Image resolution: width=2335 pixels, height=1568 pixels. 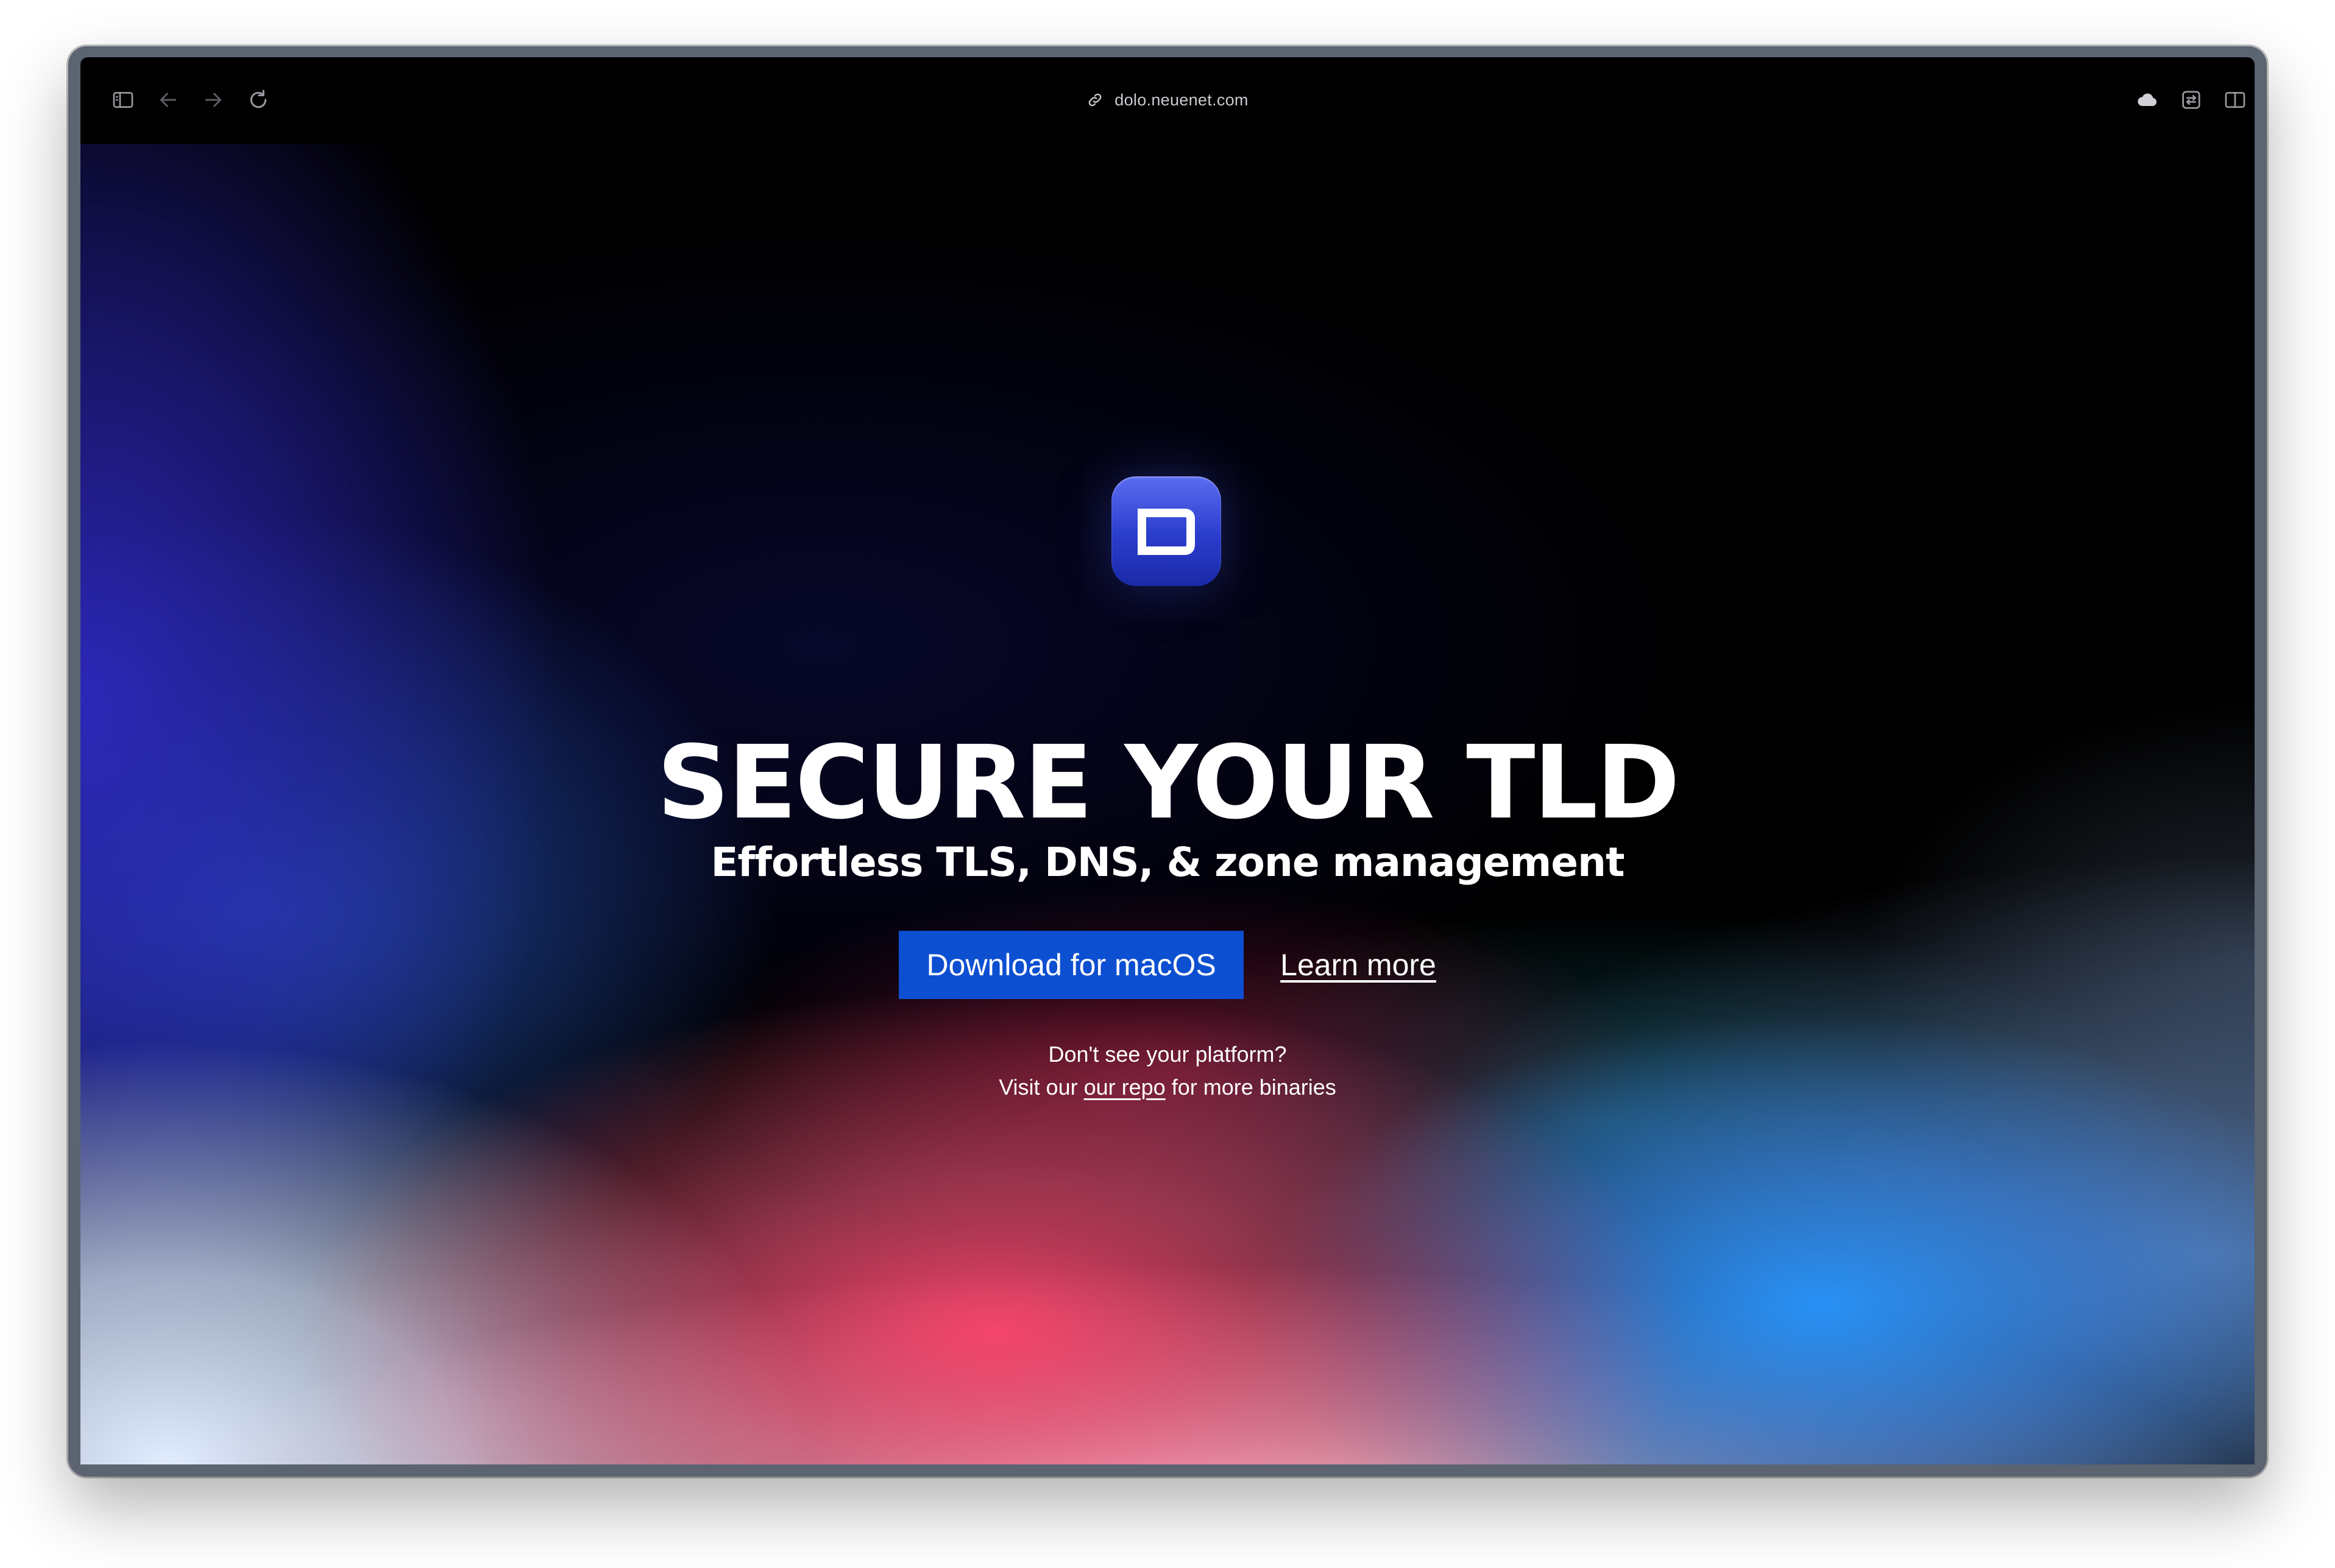 I want to click on platform-question: Don't see your platform?, so click(x=1167, y=1054).